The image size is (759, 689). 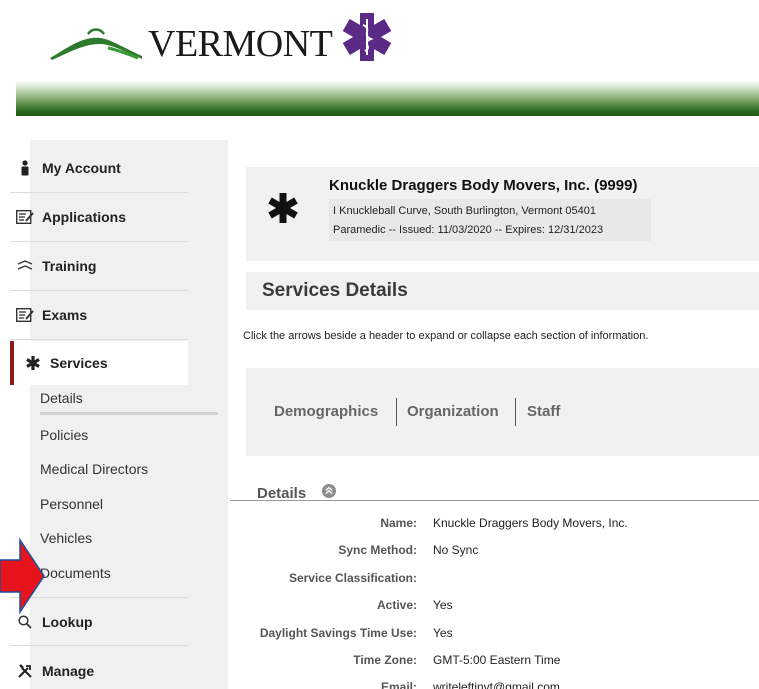 What do you see at coordinates (387, 98) in the screenshot?
I see `header-banner` at bounding box center [387, 98].